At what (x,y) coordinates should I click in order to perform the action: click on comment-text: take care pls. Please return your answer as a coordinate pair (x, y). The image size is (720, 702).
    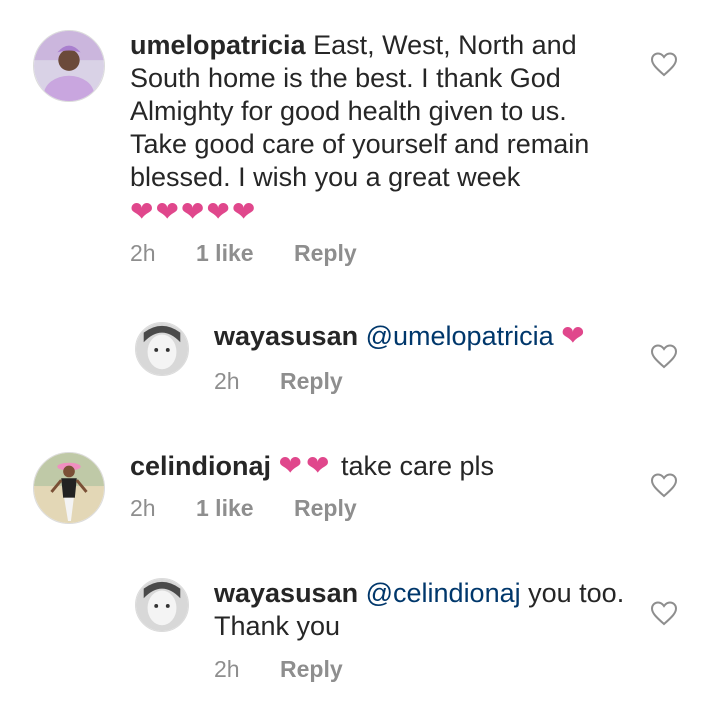
    Looking at the image, I should click on (417, 466).